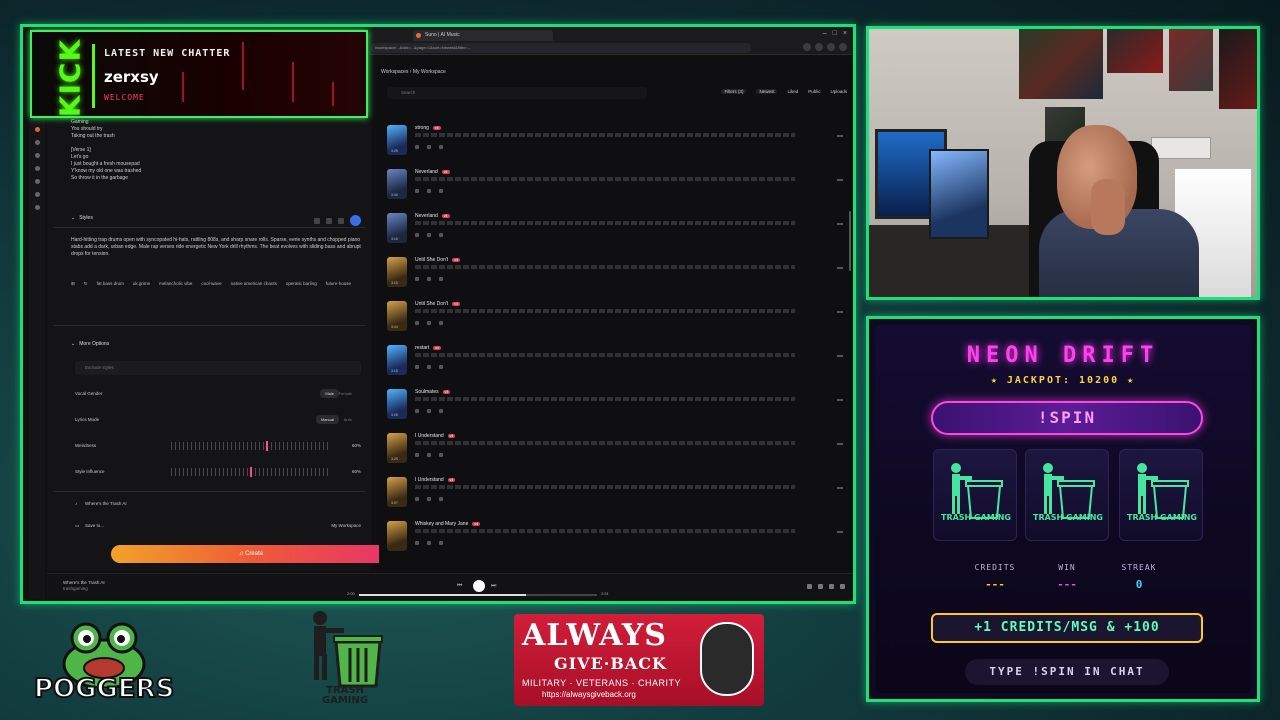  What do you see at coordinates (767, 91) in the screenshot?
I see `sort-button: Newest` at bounding box center [767, 91].